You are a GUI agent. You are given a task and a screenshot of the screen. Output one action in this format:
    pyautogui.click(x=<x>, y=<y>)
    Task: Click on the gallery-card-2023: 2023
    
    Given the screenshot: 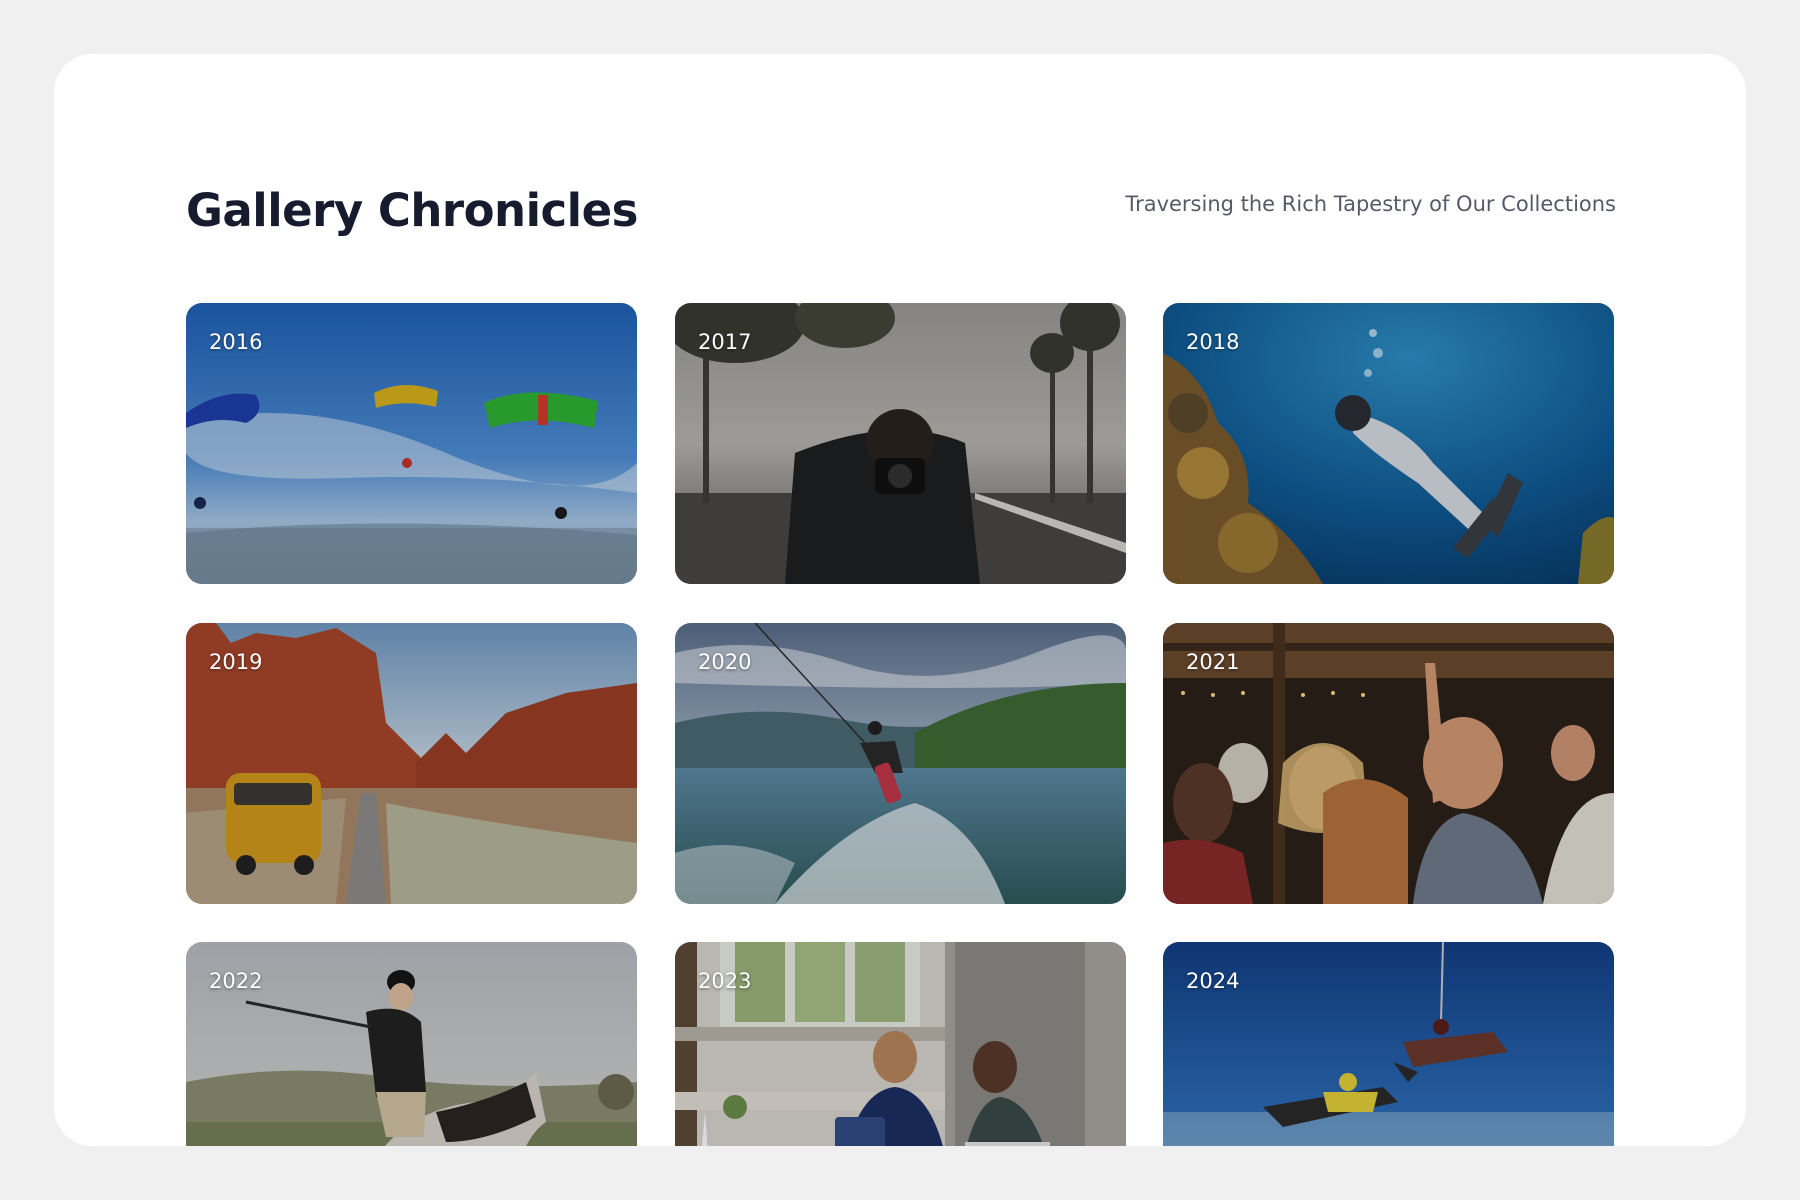 What is the action you would take?
    pyautogui.click(x=900, y=1044)
    